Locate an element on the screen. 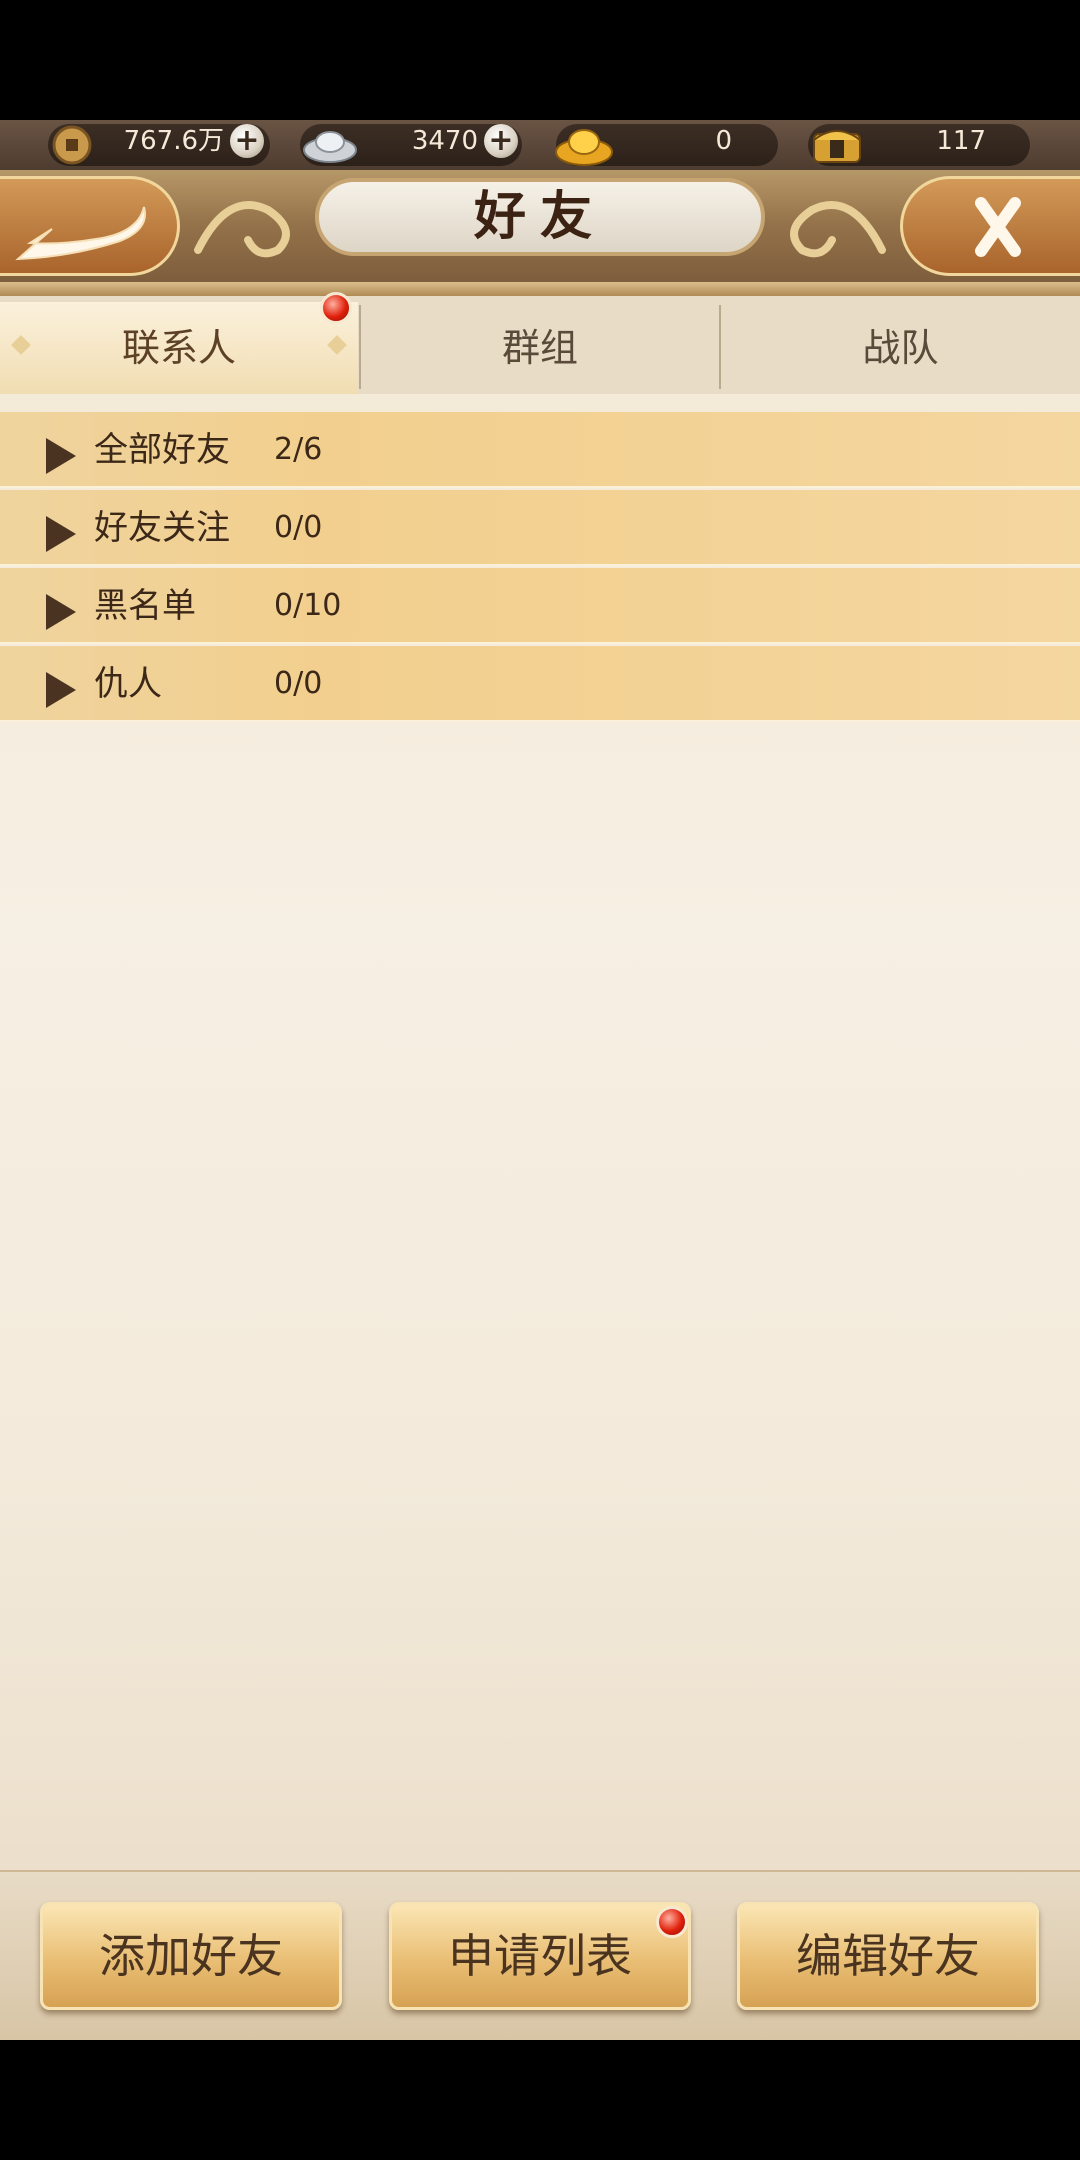 Image resolution: width=1080 pixels, height=2160 pixels. silver-ingot-icon is located at coordinates (330, 147).